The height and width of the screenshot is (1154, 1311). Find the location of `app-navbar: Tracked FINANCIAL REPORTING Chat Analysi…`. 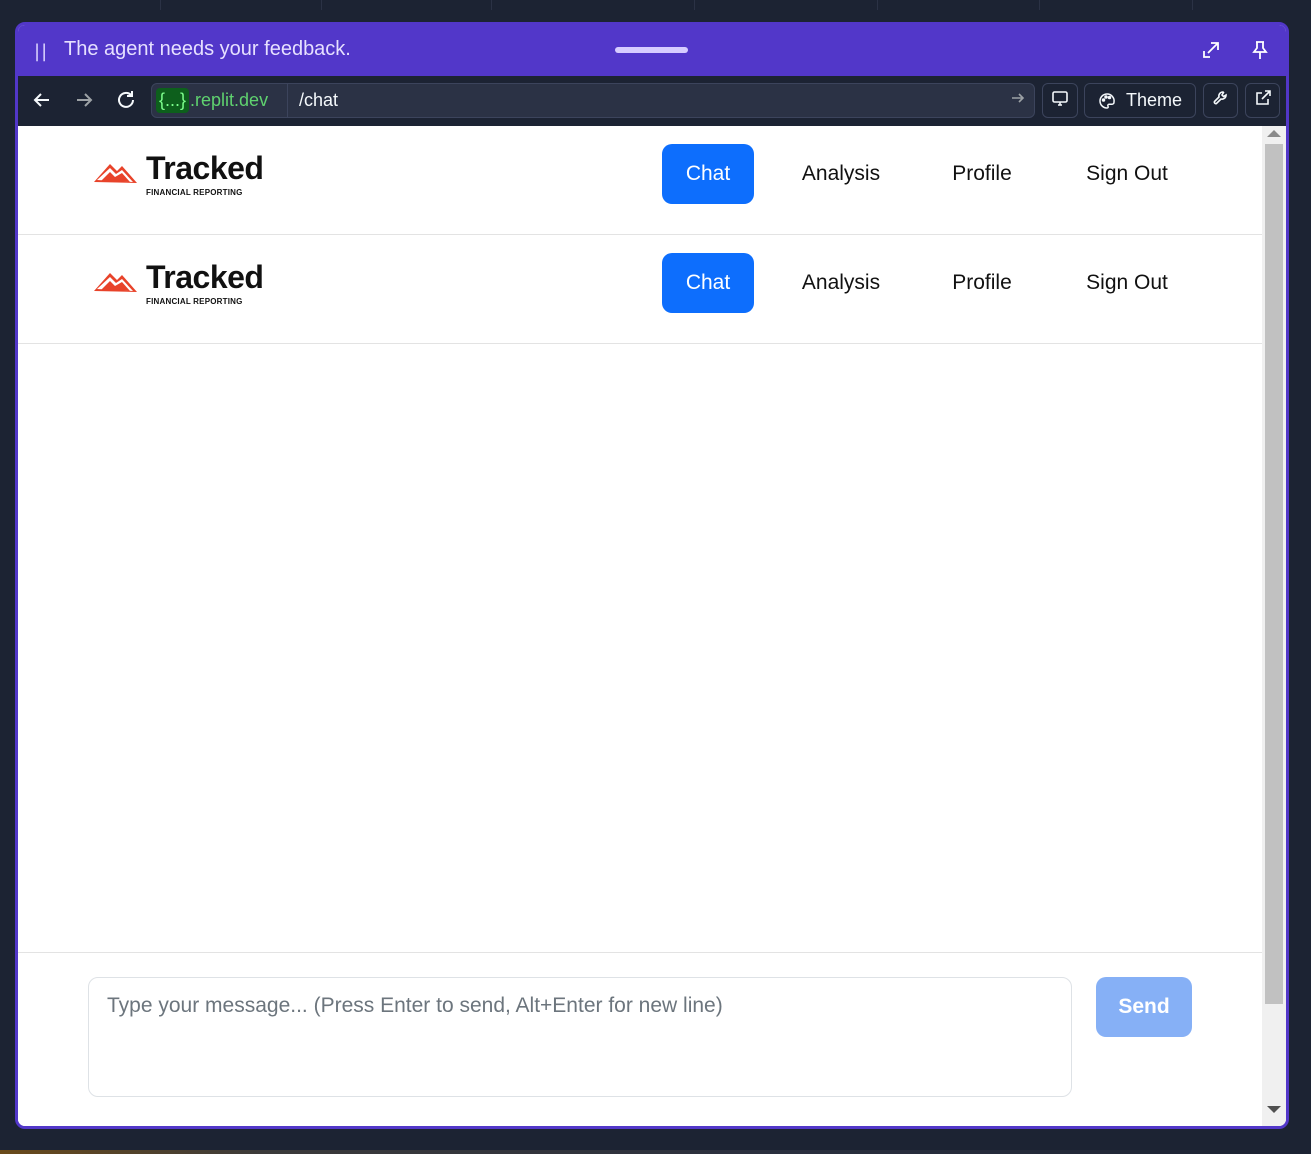

app-navbar: Tracked FINANCIAL REPORTING Chat Analysi… is located at coordinates (640, 180).